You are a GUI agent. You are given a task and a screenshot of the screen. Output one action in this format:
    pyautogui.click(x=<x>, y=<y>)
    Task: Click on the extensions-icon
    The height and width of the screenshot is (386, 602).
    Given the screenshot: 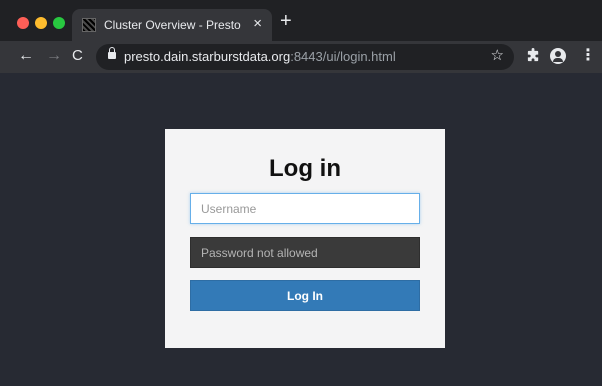 What is the action you would take?
    pyautogui.click(x=533, y=57)
    